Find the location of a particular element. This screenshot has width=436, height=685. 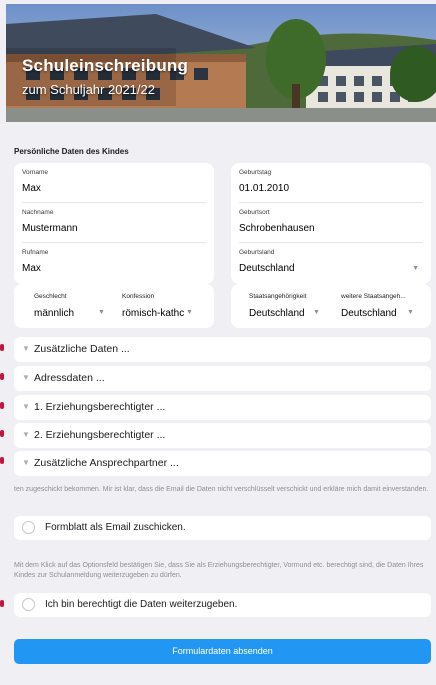

citizenship-label: Staatsangehörigkeit is located at coordinates (278, 296).